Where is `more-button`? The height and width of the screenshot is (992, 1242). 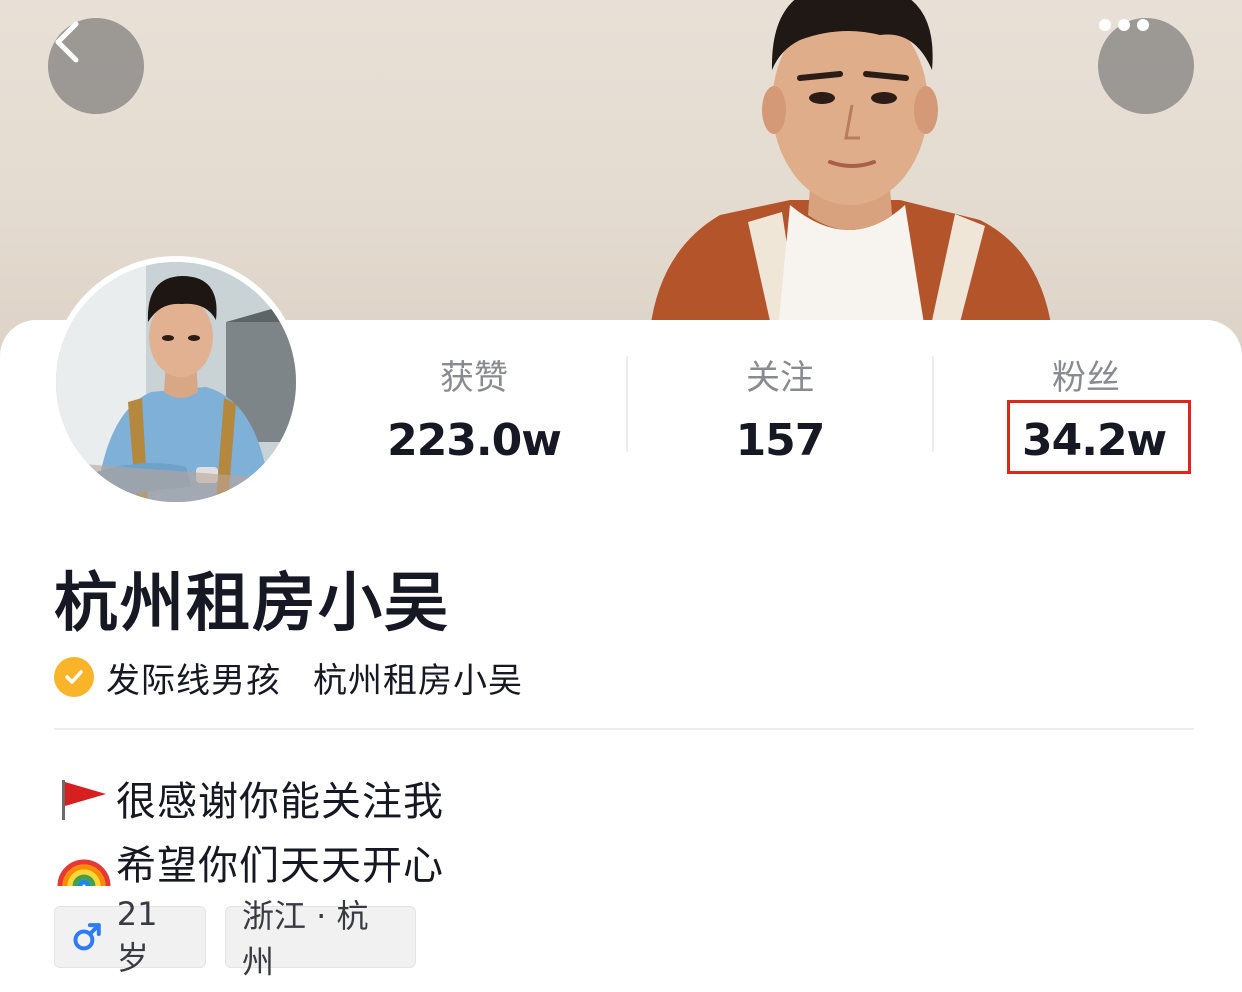 more-button is located at coordinates (1146, 66).